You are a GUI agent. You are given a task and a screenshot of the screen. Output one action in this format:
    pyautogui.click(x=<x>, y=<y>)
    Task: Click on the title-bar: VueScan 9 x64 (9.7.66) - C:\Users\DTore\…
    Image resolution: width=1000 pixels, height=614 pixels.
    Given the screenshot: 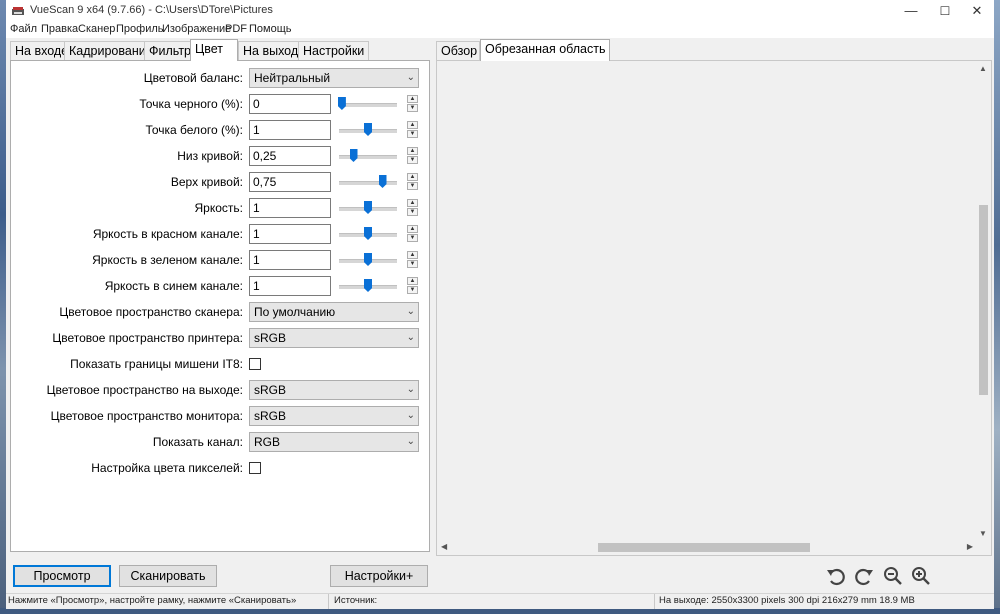 What is the action you would take?
    pyautogui.click(x=500, y=11)
    